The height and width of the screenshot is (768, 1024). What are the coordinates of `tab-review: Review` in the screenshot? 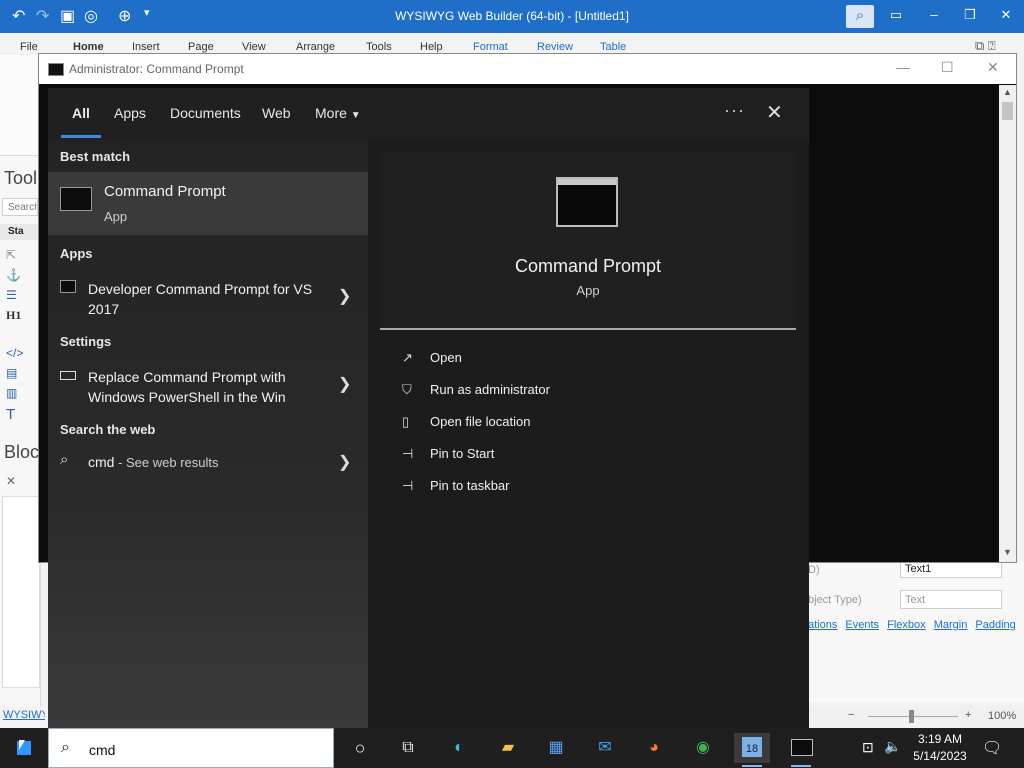 It's located at (555, 47).